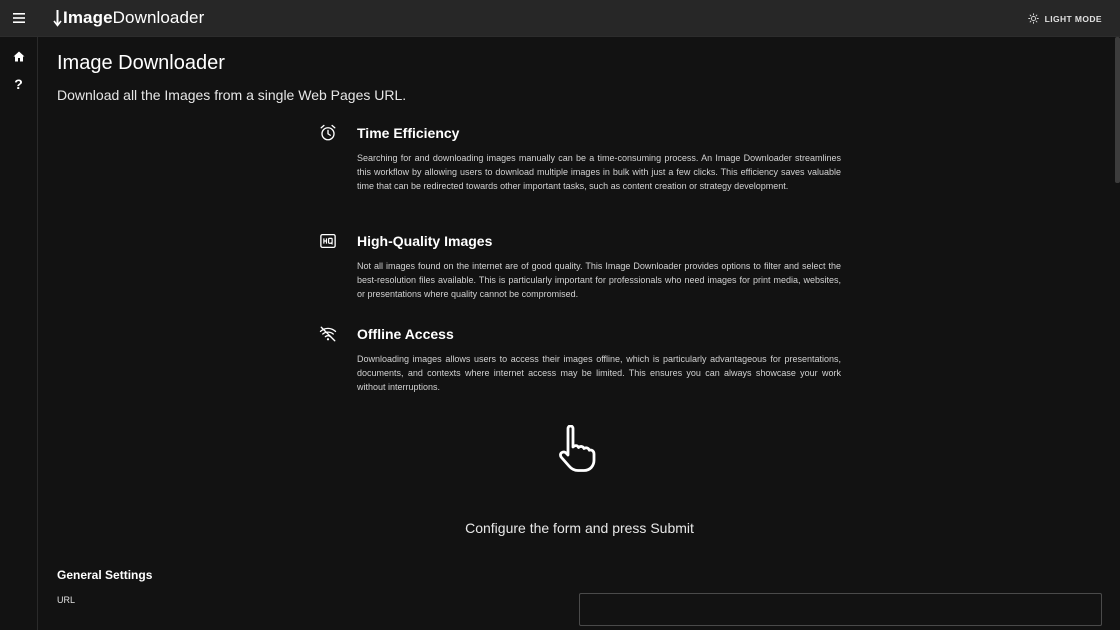 The image size is (1120, 630). Describe the element at coordinates (19, 333) in the screenshot. I see `sidebar: ?` at that location.